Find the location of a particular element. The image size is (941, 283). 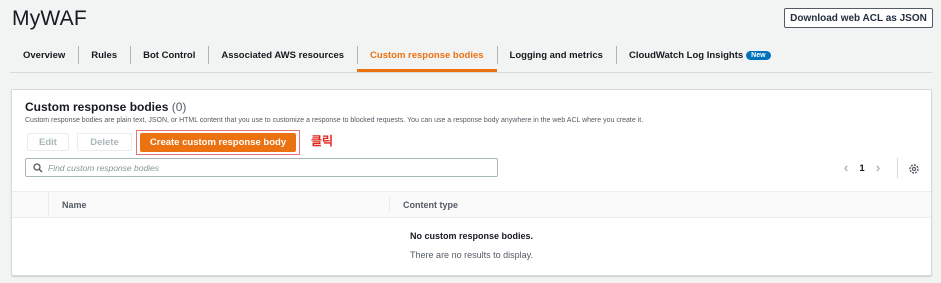

search-icon is located at coordinates (38, 168).